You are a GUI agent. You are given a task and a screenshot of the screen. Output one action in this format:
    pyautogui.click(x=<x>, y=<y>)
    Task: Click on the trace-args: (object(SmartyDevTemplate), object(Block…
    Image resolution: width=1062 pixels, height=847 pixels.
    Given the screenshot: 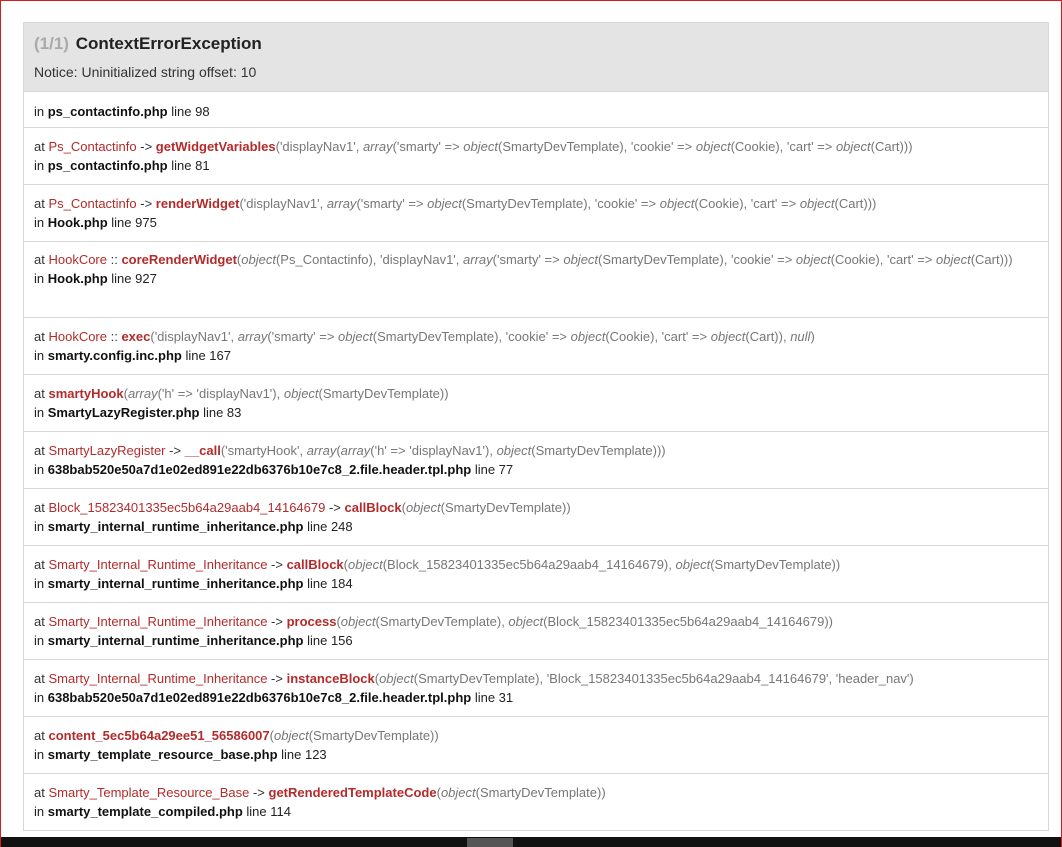 What is the action you would take?
    pyautogui.click(x=584, y=621)
    